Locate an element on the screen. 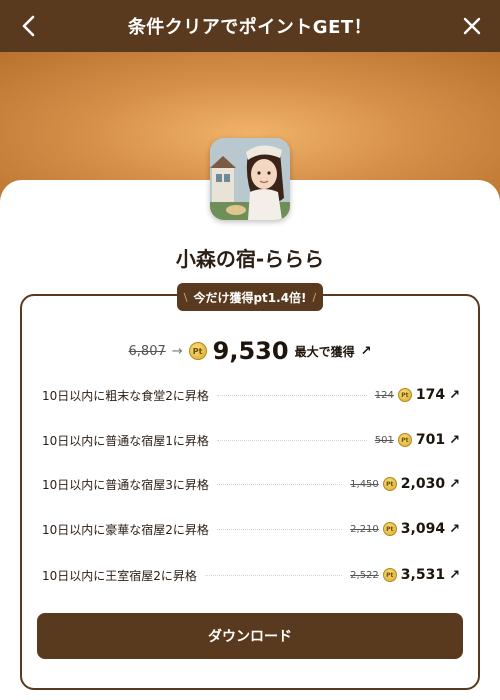 Image resolution: width=500 pixels, height=700 pixels. close-button is located at coordinates (472, 26).